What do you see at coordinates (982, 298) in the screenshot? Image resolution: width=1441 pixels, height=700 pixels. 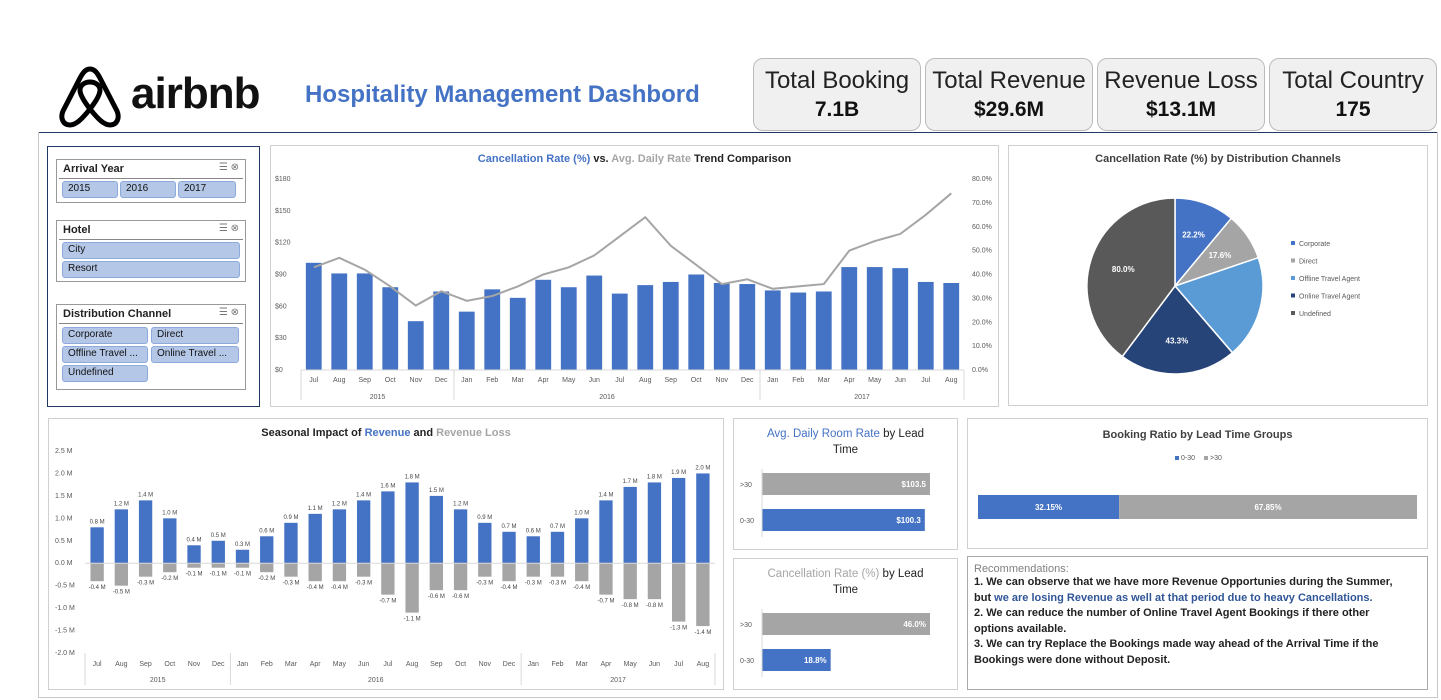 I see `y2-tick-label: 30.0%` at bounding box center [982, 298].